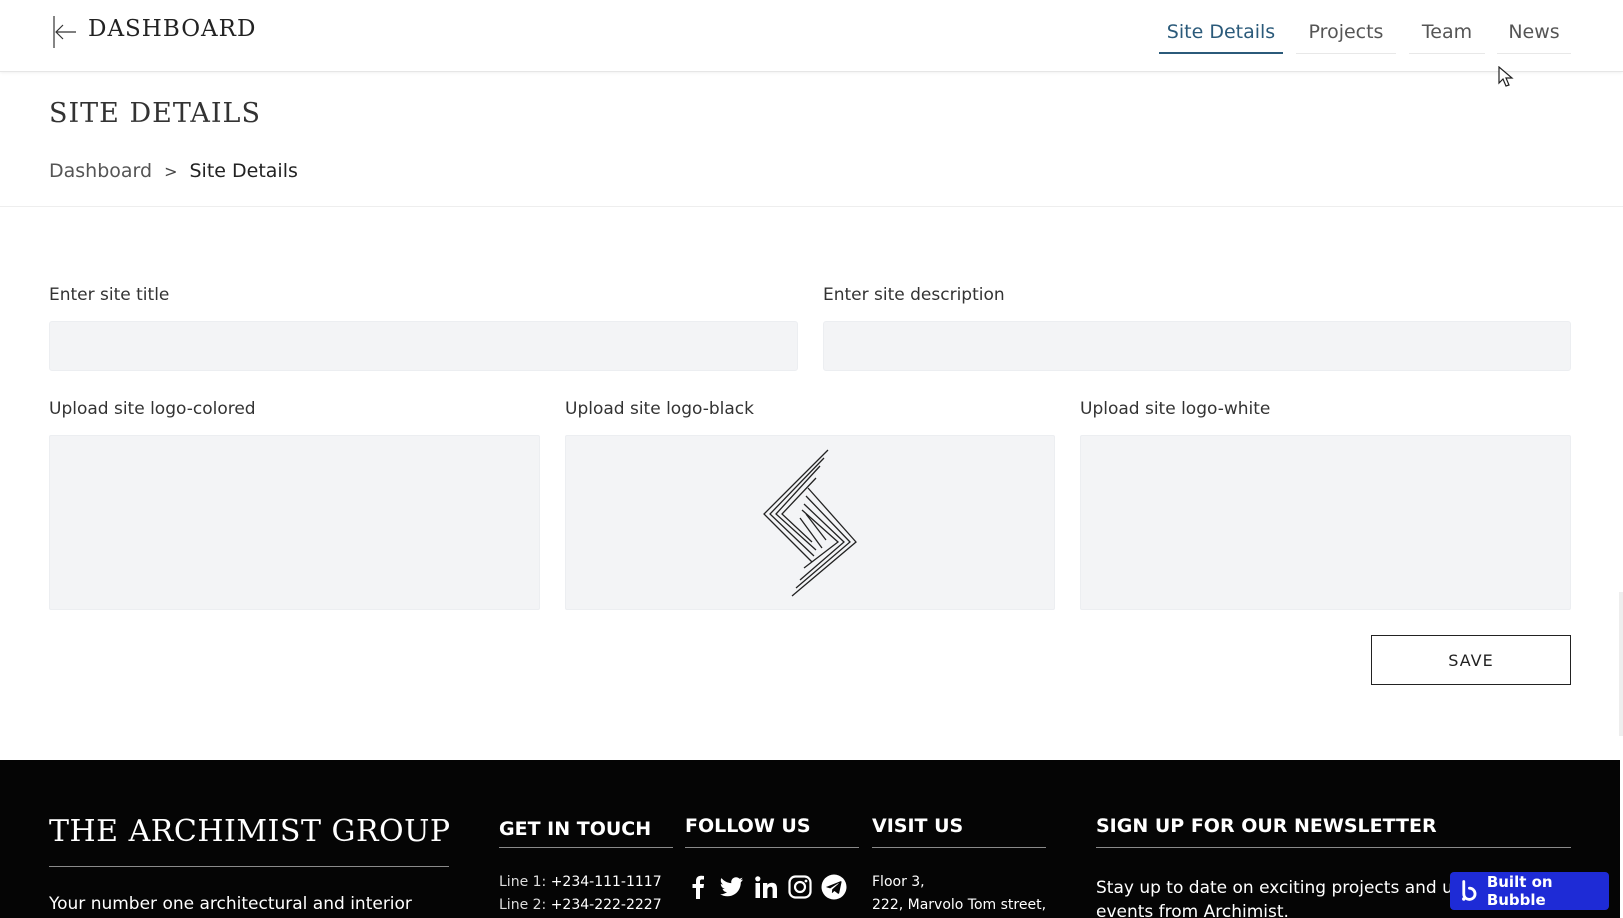  Describe the element at coordinates (748, 826) in the screenshot. I see `follow-heading: FOLLOW US` at that location.